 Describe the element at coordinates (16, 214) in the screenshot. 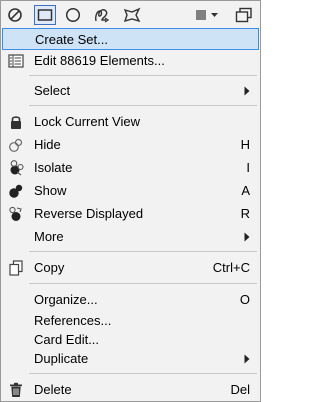

I see `reverse-displayed-icon` at that location.